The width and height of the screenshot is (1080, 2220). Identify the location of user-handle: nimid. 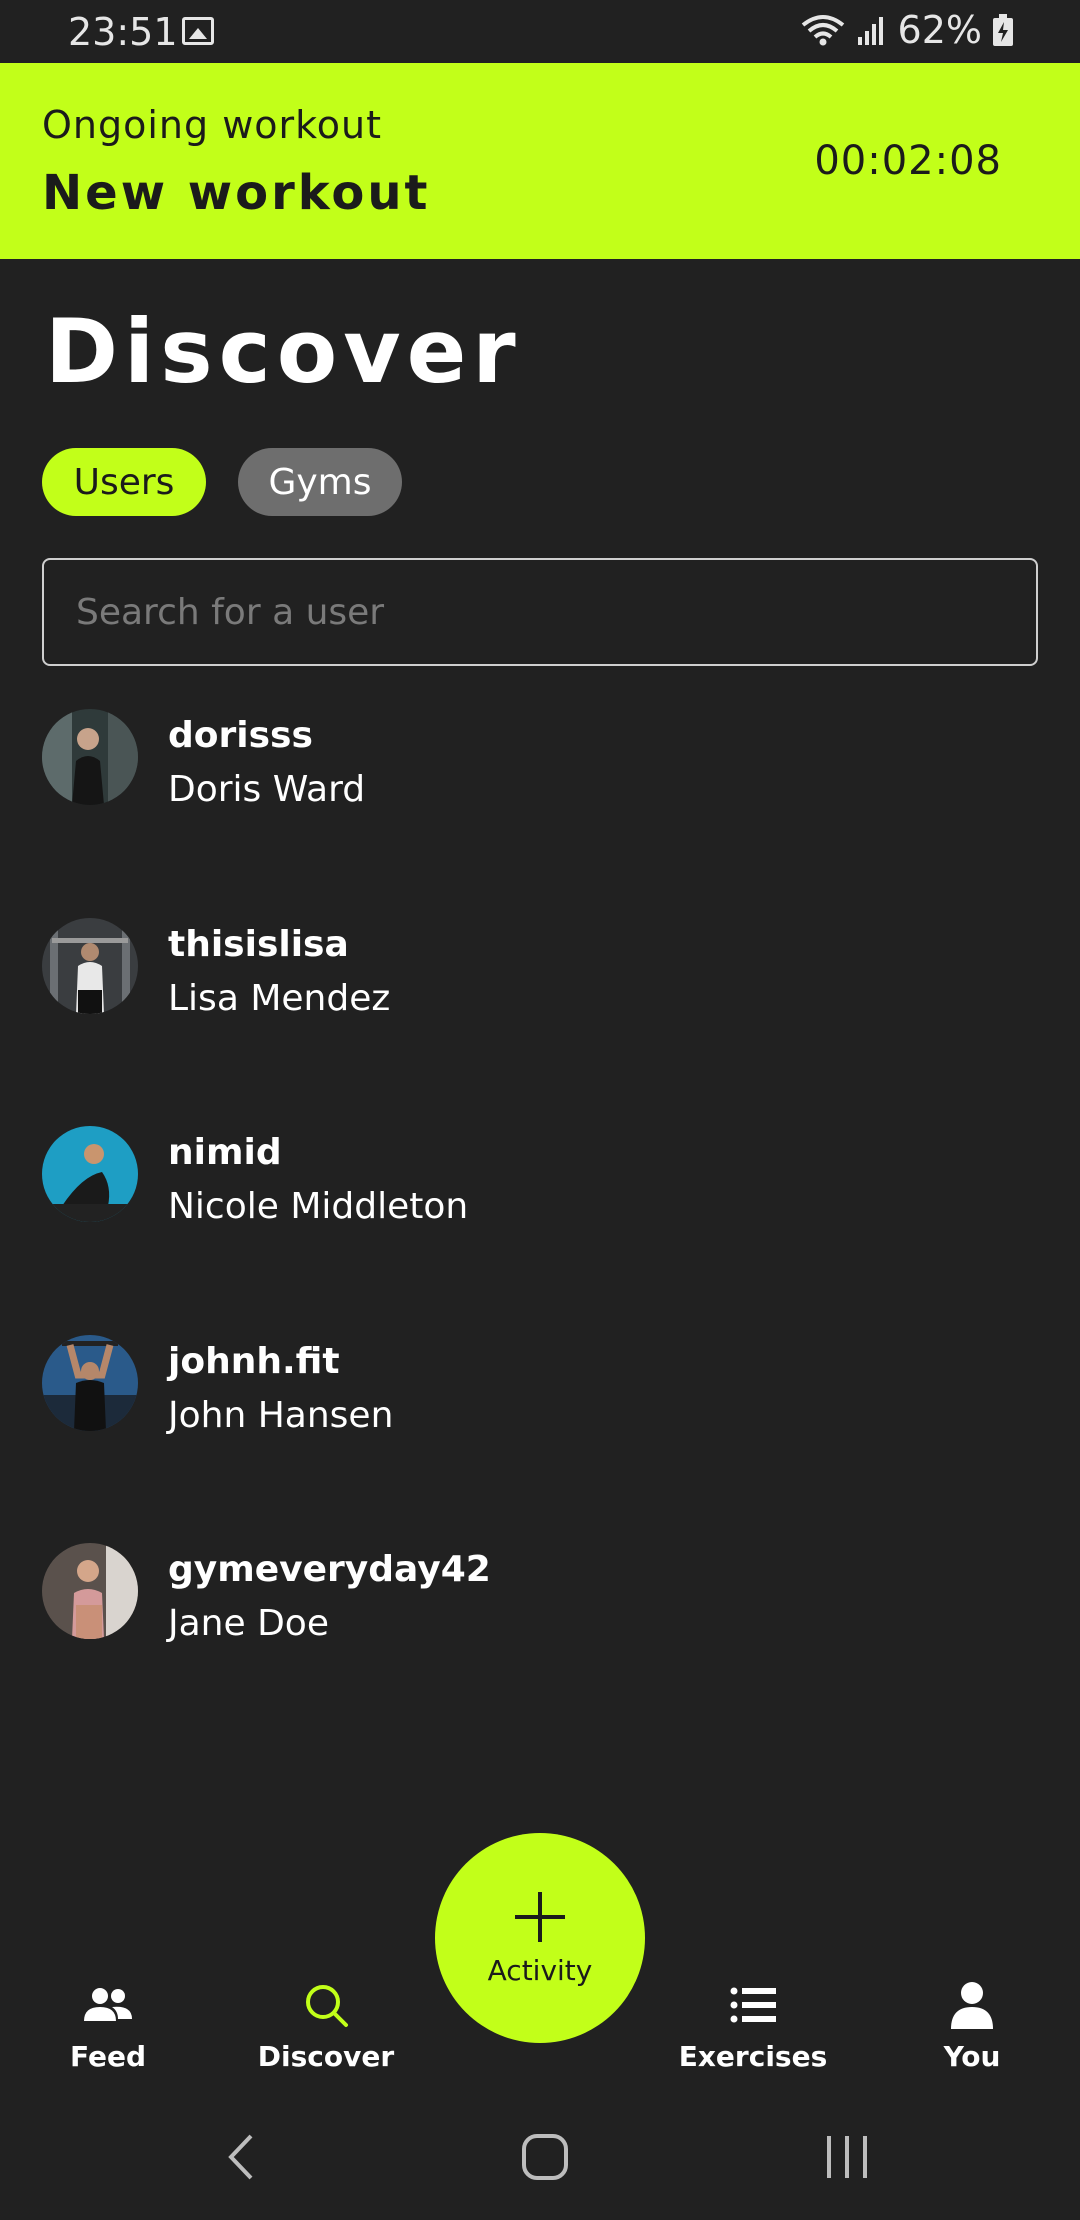
(225, 1152).